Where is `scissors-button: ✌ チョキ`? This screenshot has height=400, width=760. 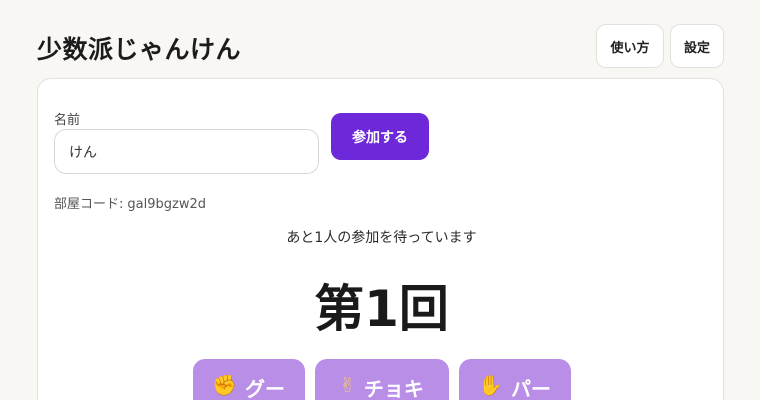
scissors-button: ✌ チョキ is located at coordinates (381, 379).